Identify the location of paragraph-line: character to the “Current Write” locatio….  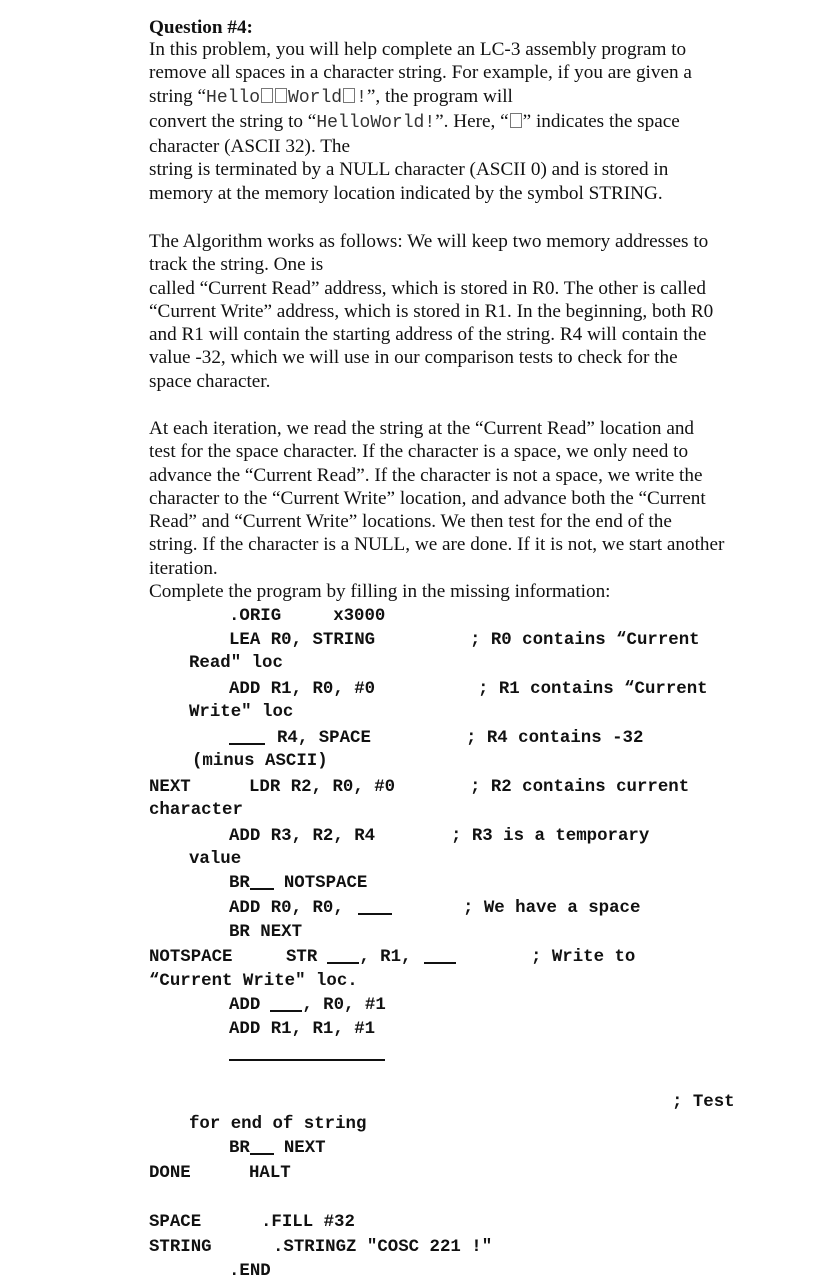
(427, 498).